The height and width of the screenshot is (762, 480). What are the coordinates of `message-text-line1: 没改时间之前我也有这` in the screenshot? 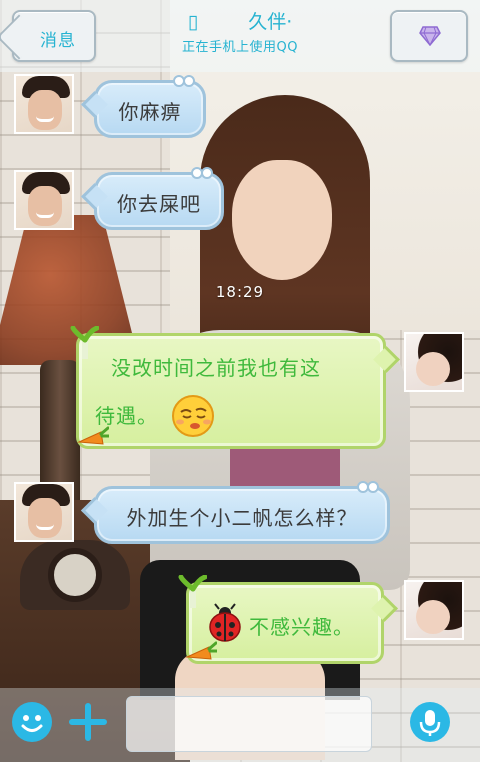 It's located at (216, 368).